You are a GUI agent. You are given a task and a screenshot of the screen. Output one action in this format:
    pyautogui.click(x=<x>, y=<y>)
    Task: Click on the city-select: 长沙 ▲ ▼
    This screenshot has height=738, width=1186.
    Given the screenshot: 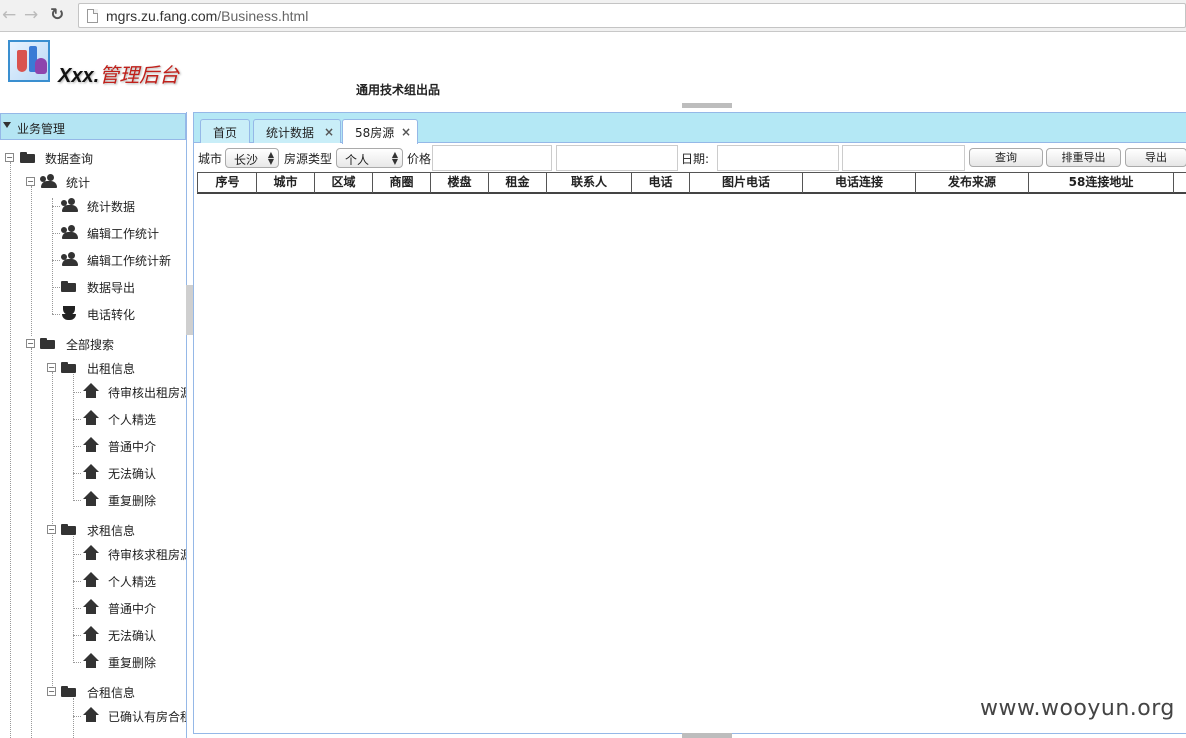 What is the action you would take?
    pyautogui.click(x=252, y=158)
    